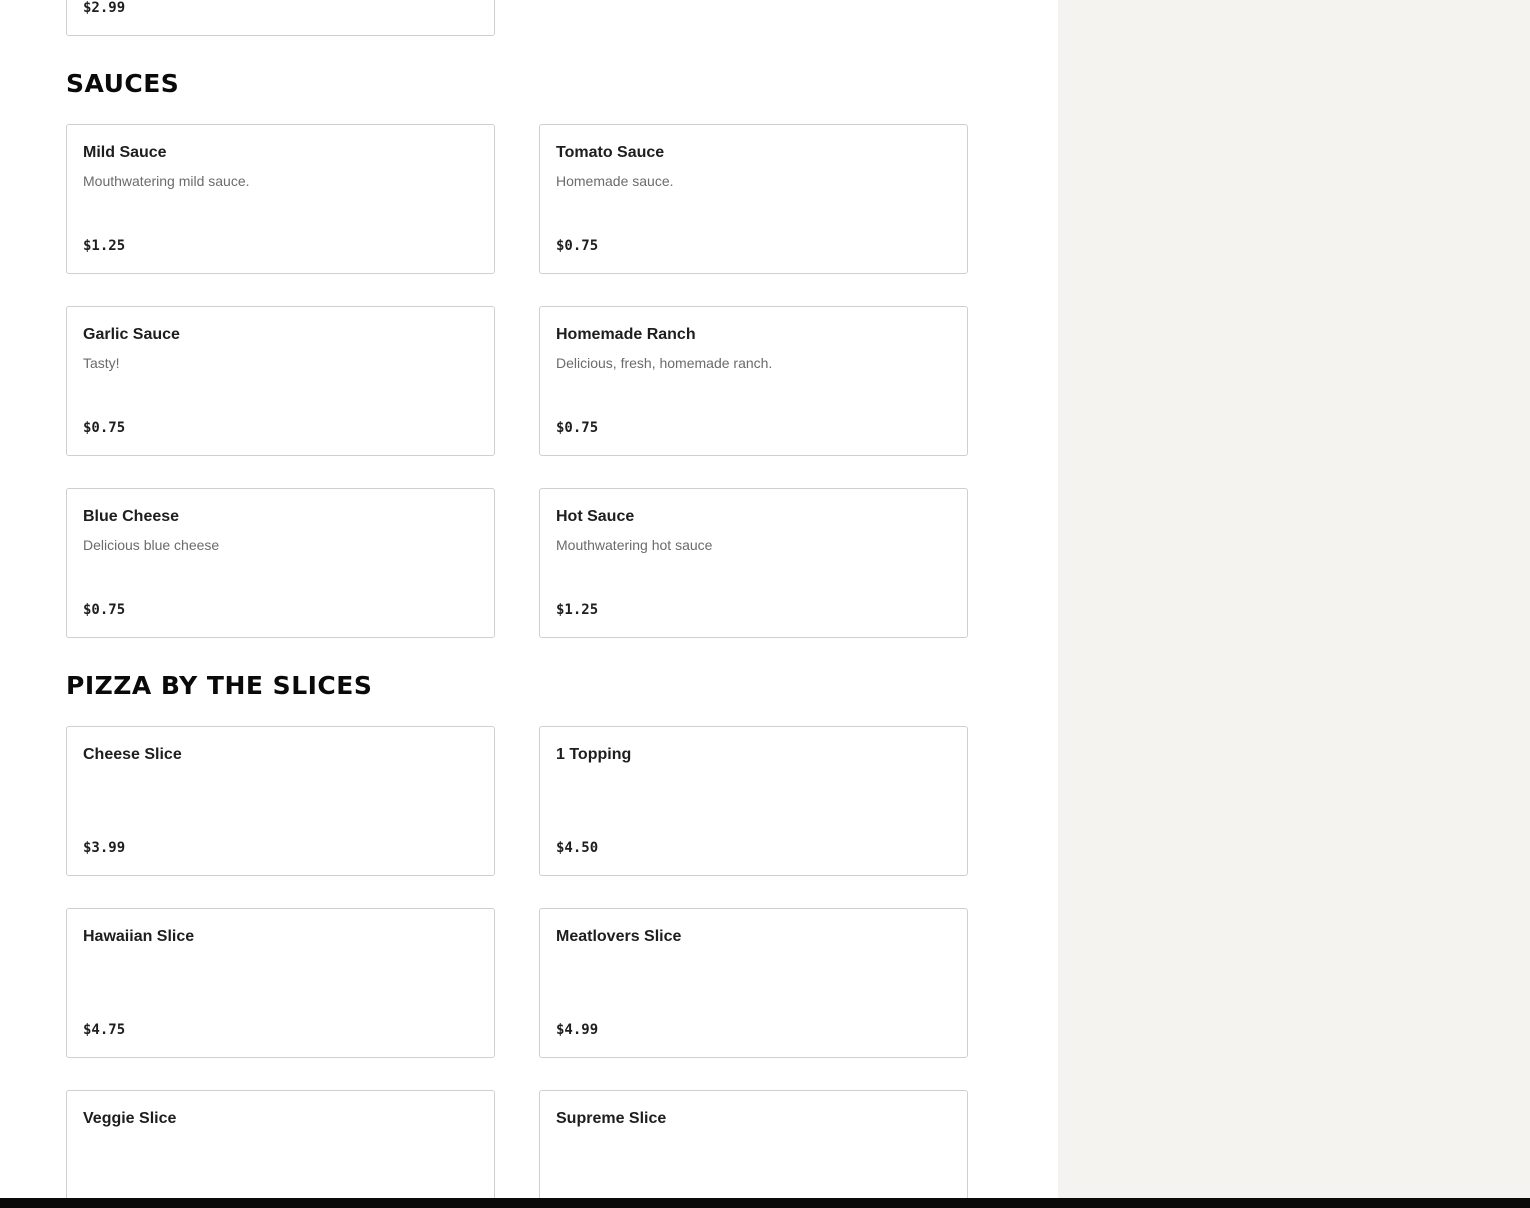 This screenshot has width=1530, height=1208. I want to click on item-name: Homemade Ranch, so click(626, 334).